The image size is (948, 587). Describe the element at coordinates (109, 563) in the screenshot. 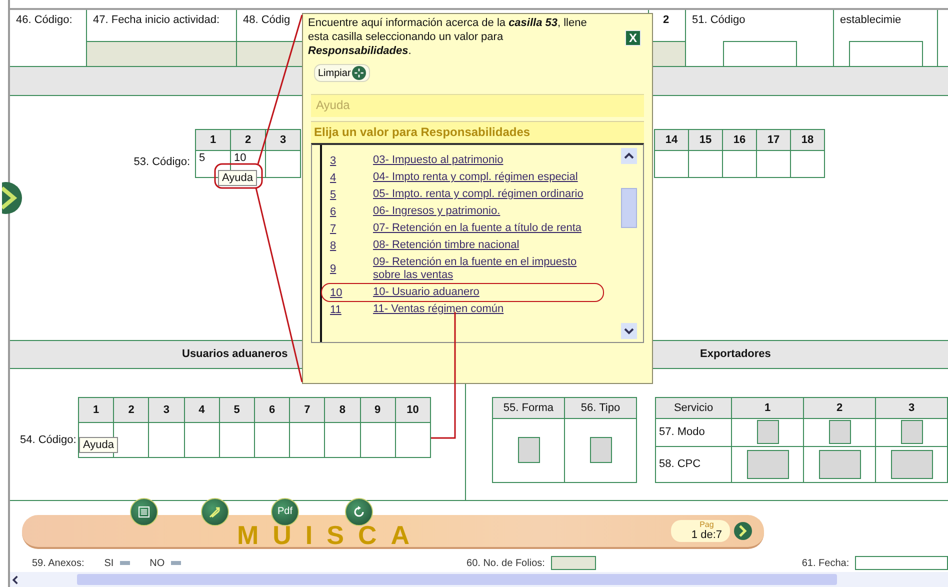

I see `option-label: SI` at that location.